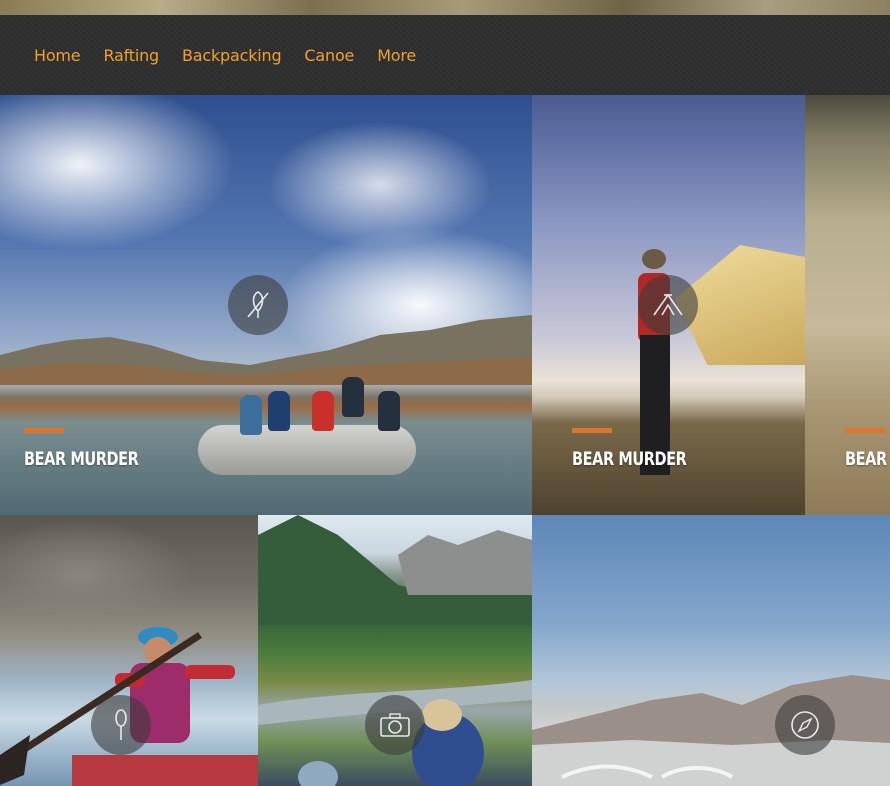 This screenshot has height=786, width=890. What do you see at coordinates (445, 55) in the screenshot?
I see `main-nav: Home Rafting Backpacking Canoe More` at bounding box center [445, 55].